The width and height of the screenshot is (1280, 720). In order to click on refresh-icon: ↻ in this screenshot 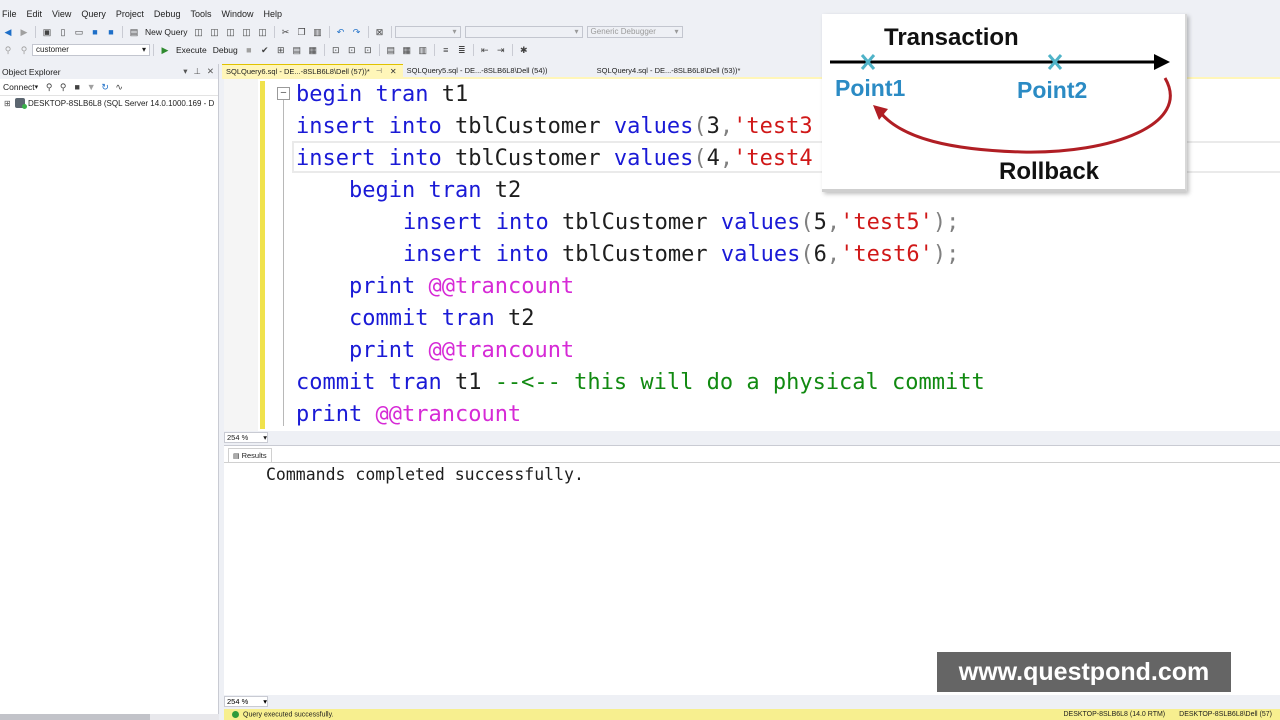, I will do `click(105, 87)`.